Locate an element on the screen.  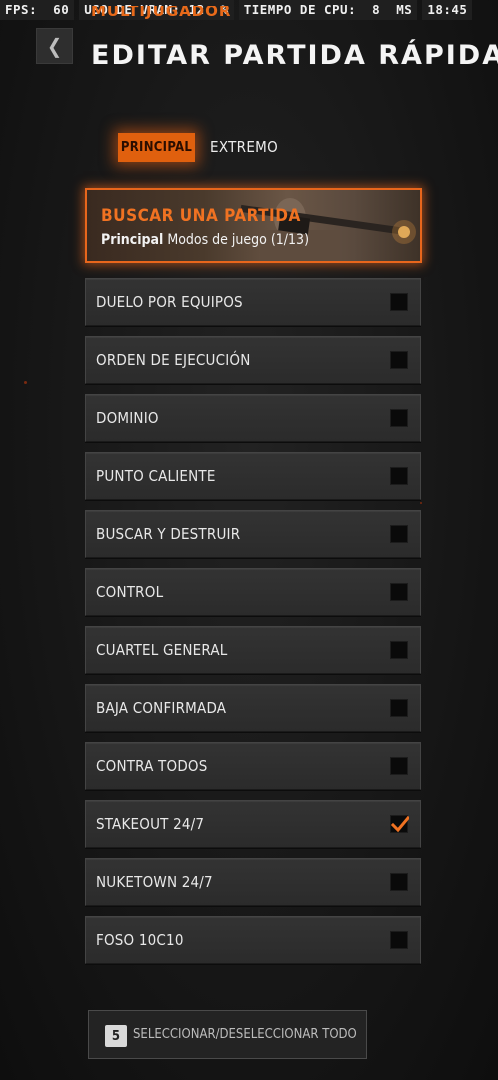
mode-label: ORDEN DE EJECUCIÓN is located at coordinates (173, 360).